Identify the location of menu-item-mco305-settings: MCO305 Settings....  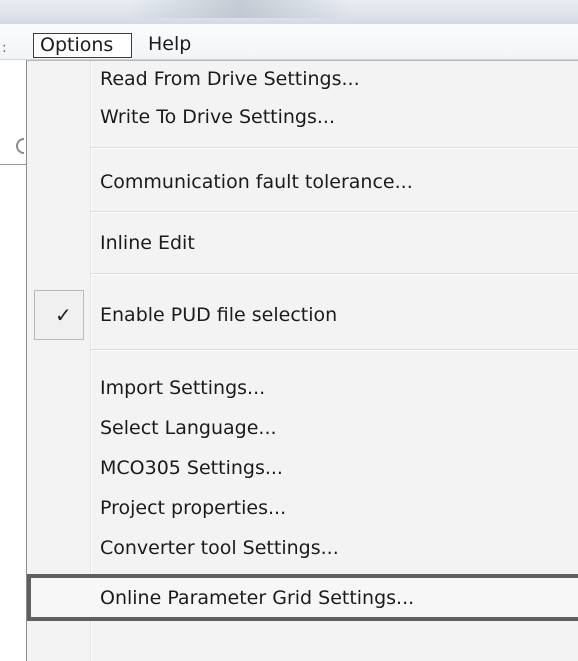
(302, 469).